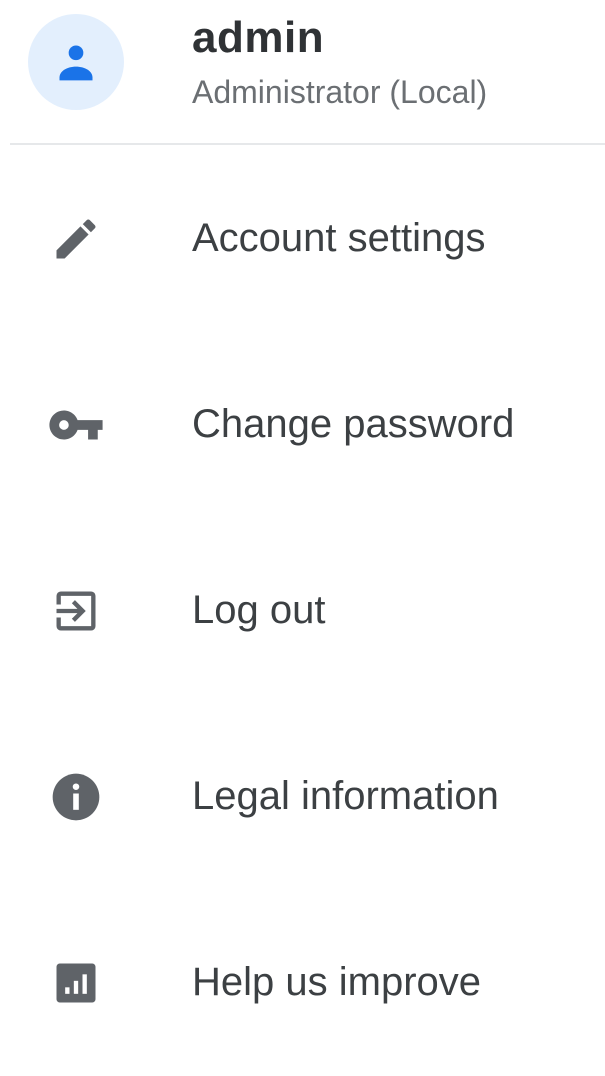 Image resolution: width=605 pixels, height=1076 pixels. What do you see at coordinates (337, 982) in the screenshot?
I see `menu-item-label: Help us improve` at bounding box center [337, 982].